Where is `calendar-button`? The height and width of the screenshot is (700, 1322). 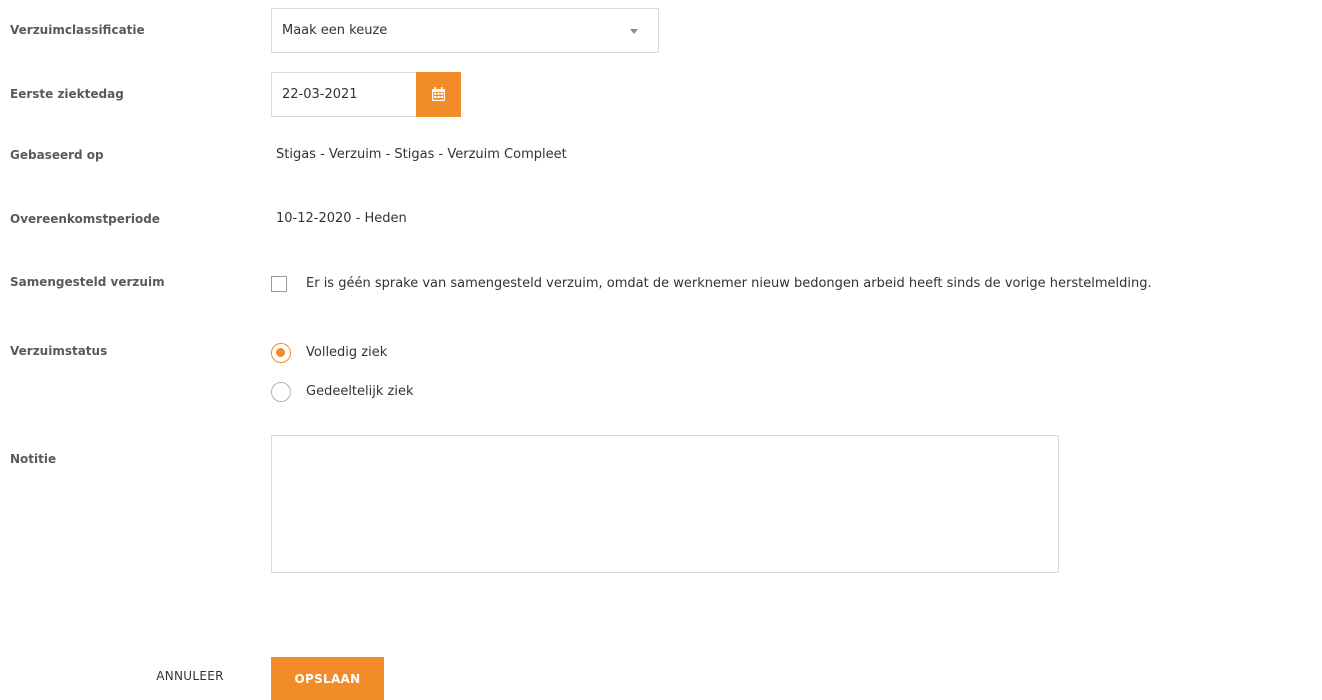 calendar-button is located at coordinates (438, 94).